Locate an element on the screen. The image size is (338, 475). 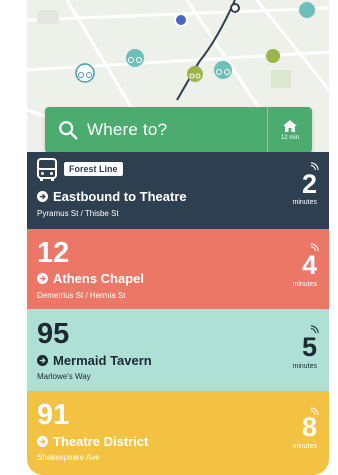
search-icon is located at coordinates (68, 130).